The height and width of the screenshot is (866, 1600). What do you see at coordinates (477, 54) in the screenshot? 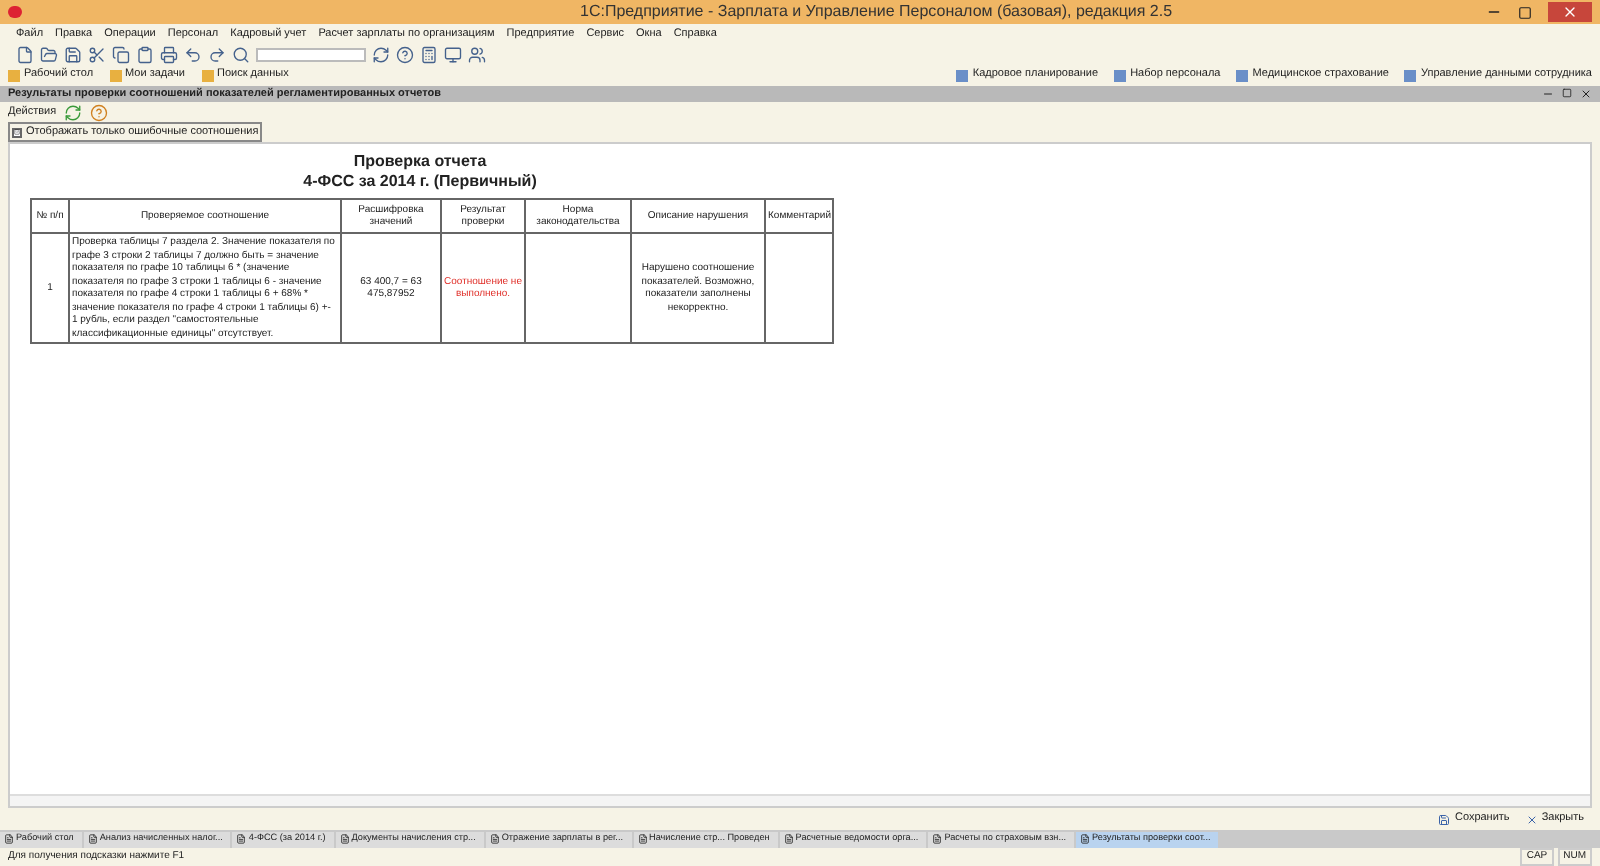
I see `users-icon` at bounding box center [477, 54].